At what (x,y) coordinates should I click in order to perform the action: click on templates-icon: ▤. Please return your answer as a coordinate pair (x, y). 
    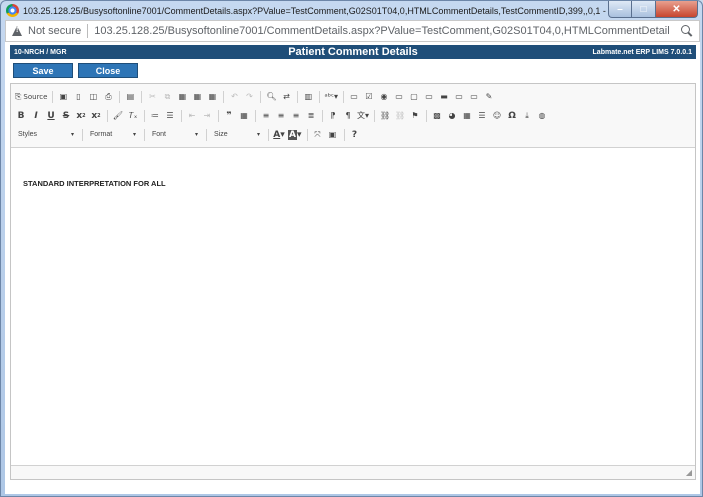
    Looking at the image, I should click on (130, 97).